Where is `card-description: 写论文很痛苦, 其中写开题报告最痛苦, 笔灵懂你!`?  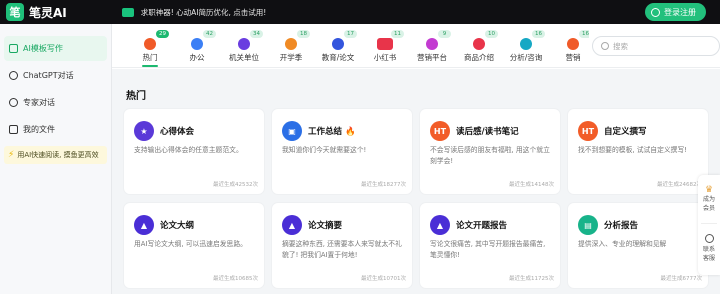 card-description: 写论文很痛苦, 其中写开题报告最痛苦, 笔灵懂你! is located at coordinates (488, 249).